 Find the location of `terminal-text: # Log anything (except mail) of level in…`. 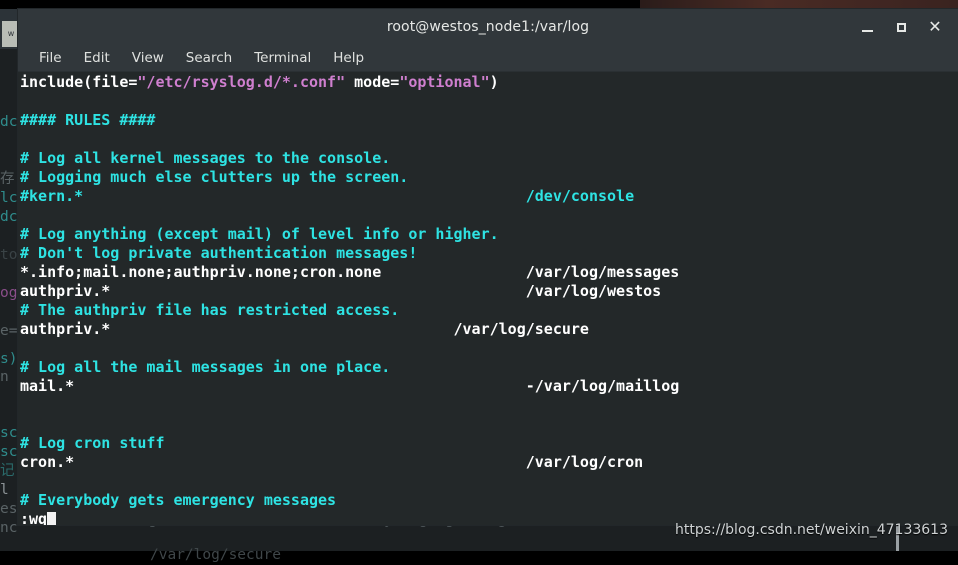

terminal-text: # Log anything (except mail) of level in… is located at coordinates (259, 234).